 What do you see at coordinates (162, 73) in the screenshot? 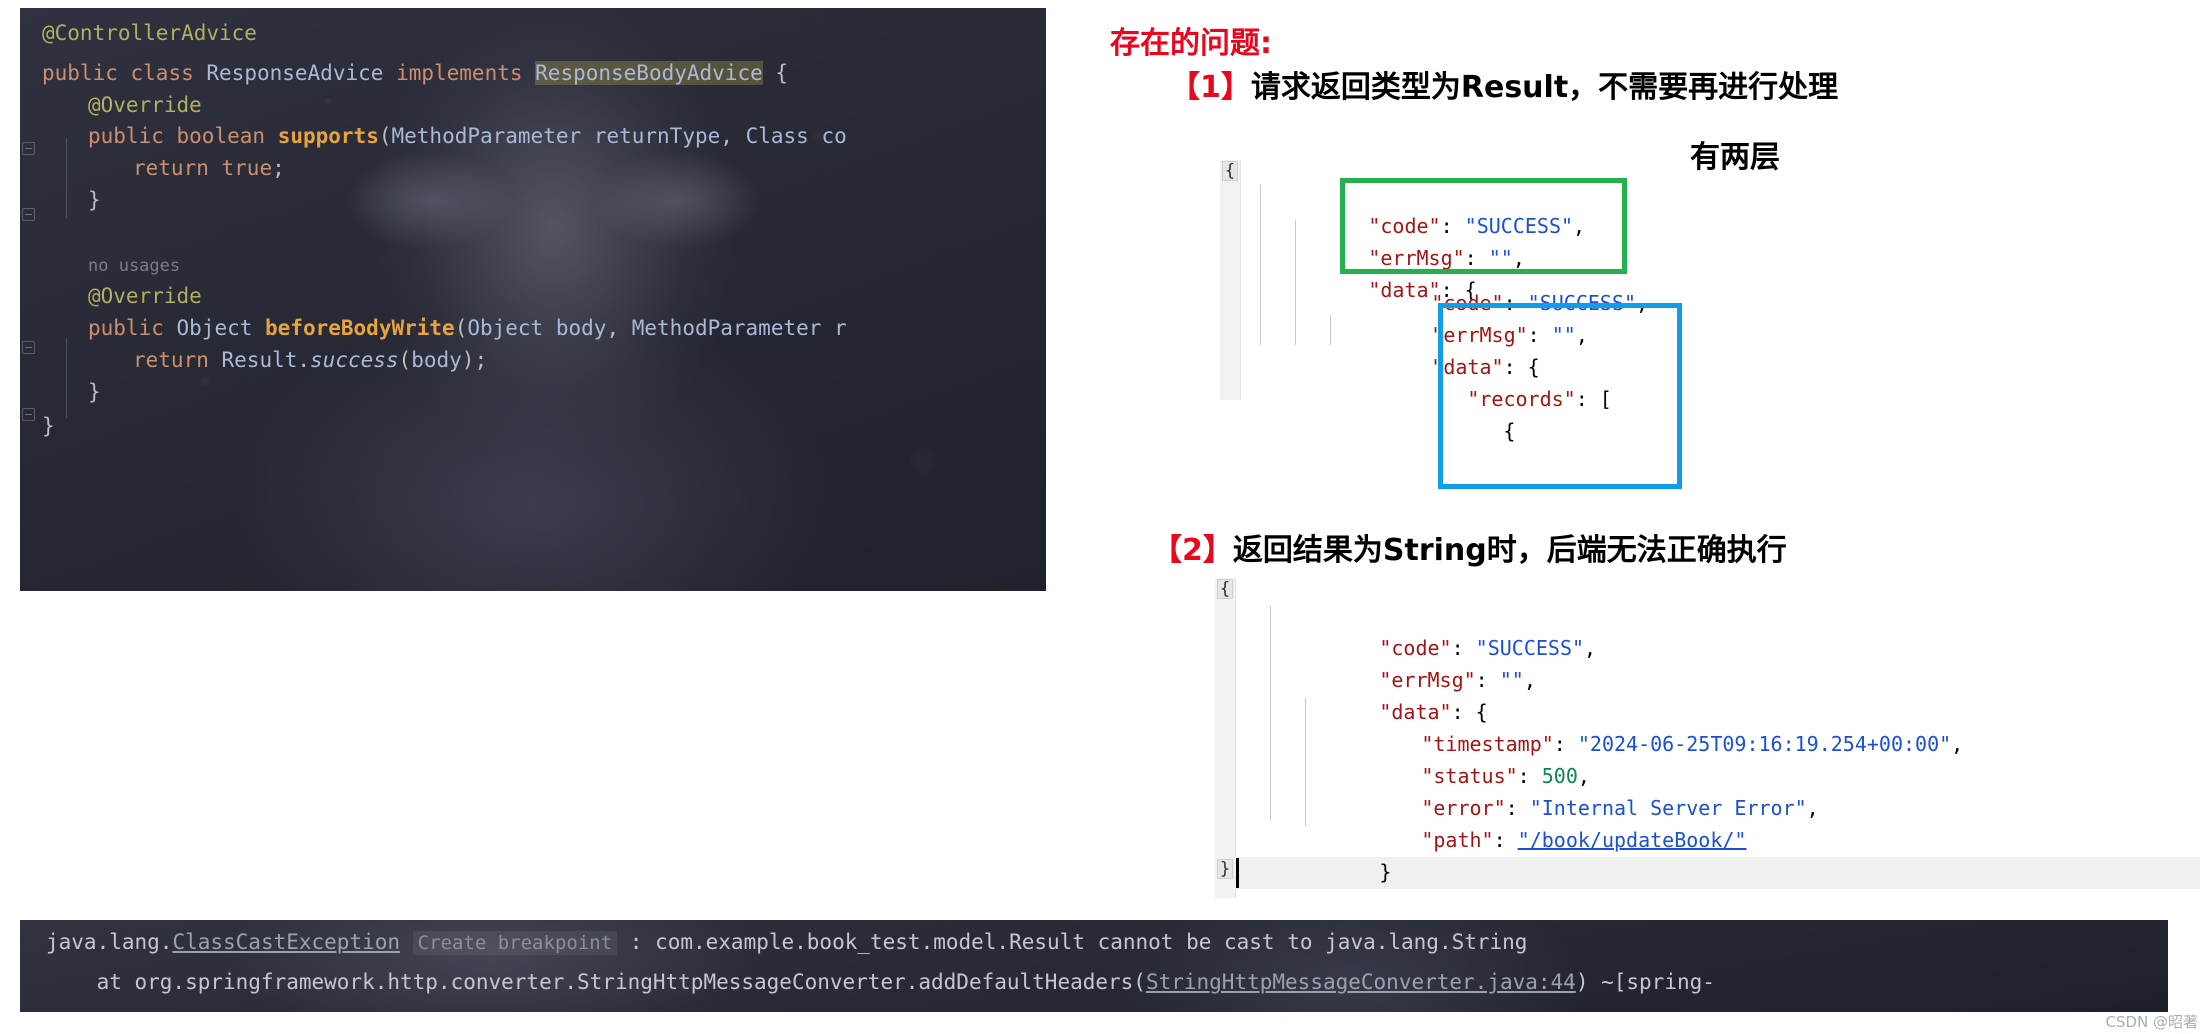
I see `kw-class: class` at bounding box center [162, 73].